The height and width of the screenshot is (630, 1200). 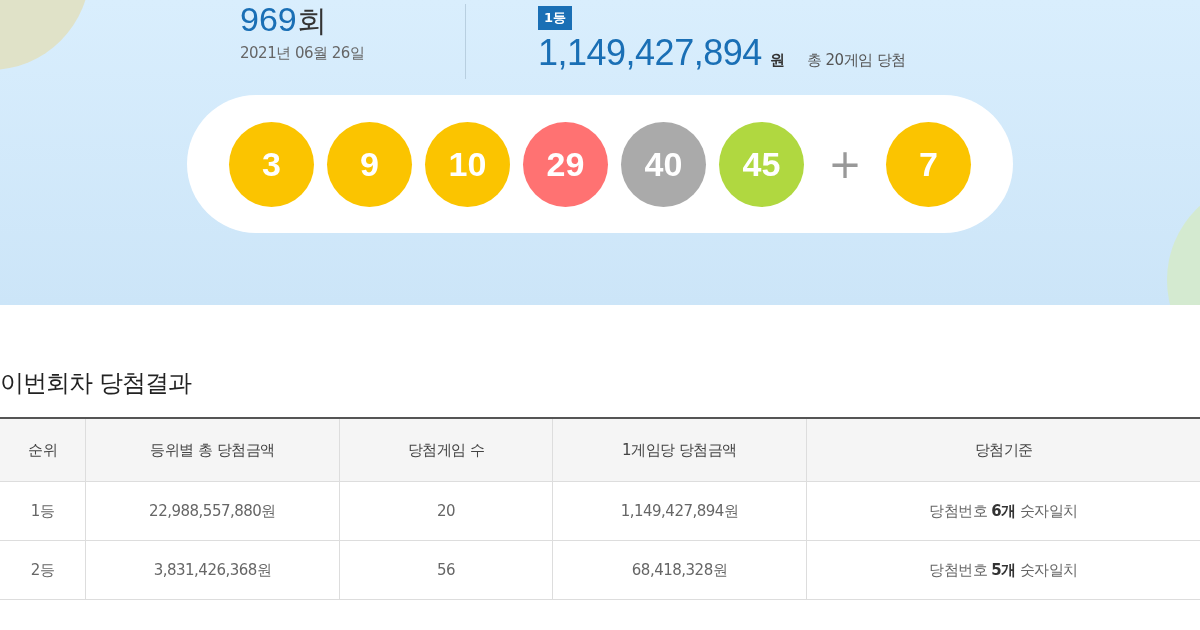 What do you see at coordinates (303, 53) in the screenshot?
I see `draw-date: 2021년 06월 26일` at bounding box center [303, 53].